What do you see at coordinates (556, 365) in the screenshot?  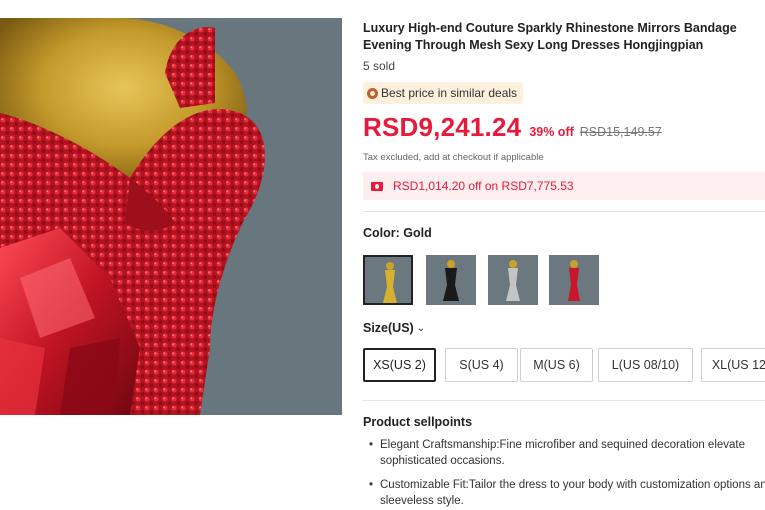 I see `size-option-m: M(US 6)` at bounding box center [556, 365].